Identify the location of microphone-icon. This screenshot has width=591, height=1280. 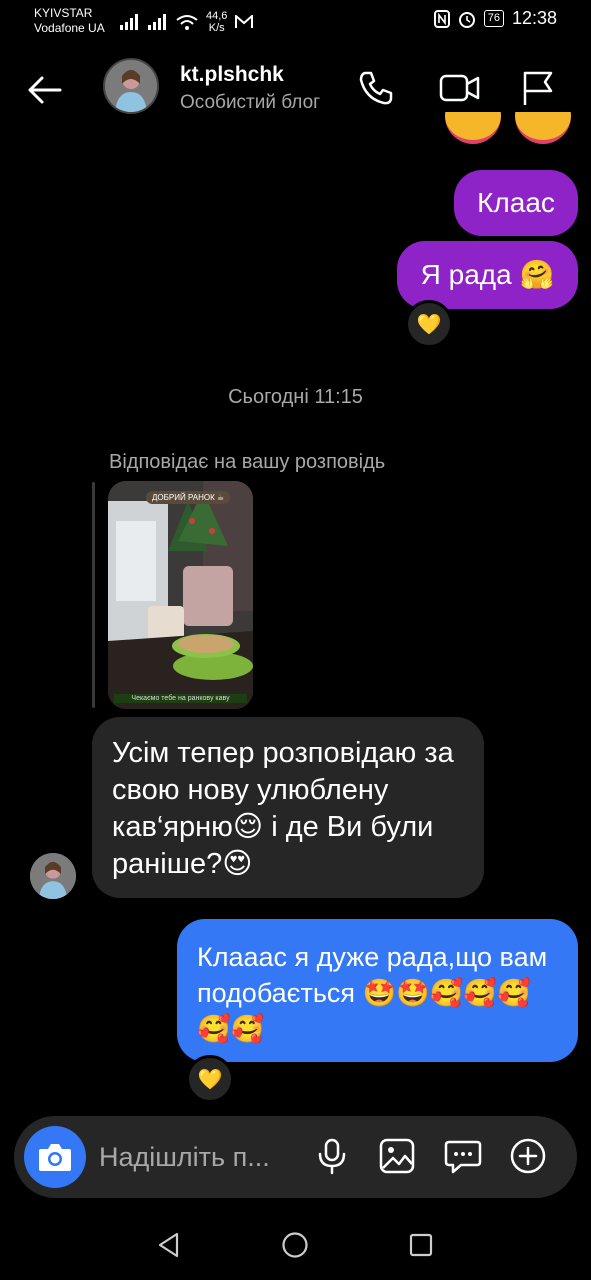
(332, 1156).